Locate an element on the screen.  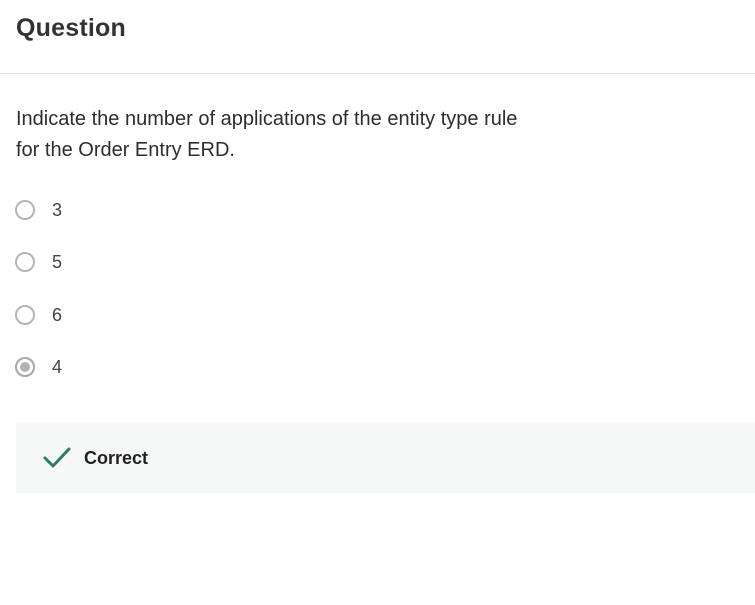
feedback-status: Correct is located at coordinates (116, 457).